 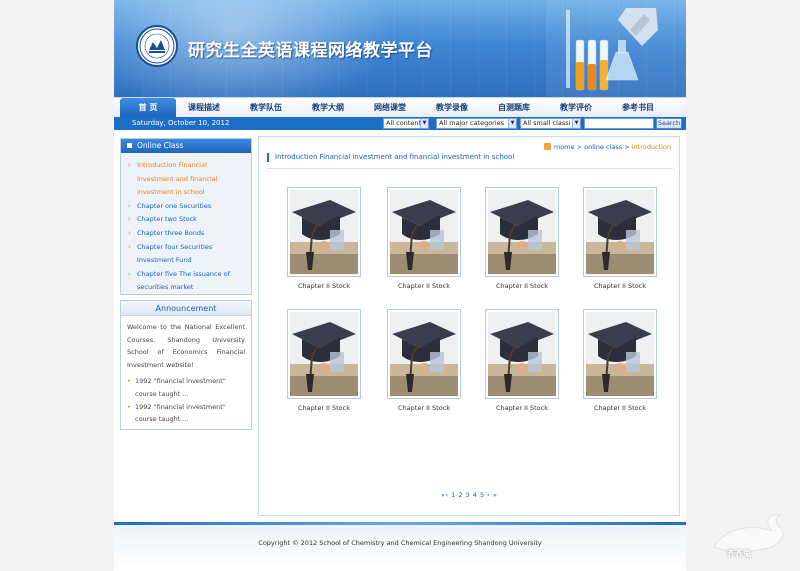 I want to click on chapter-link-one: › Chapter one Securities, so click(x=186, y=207).